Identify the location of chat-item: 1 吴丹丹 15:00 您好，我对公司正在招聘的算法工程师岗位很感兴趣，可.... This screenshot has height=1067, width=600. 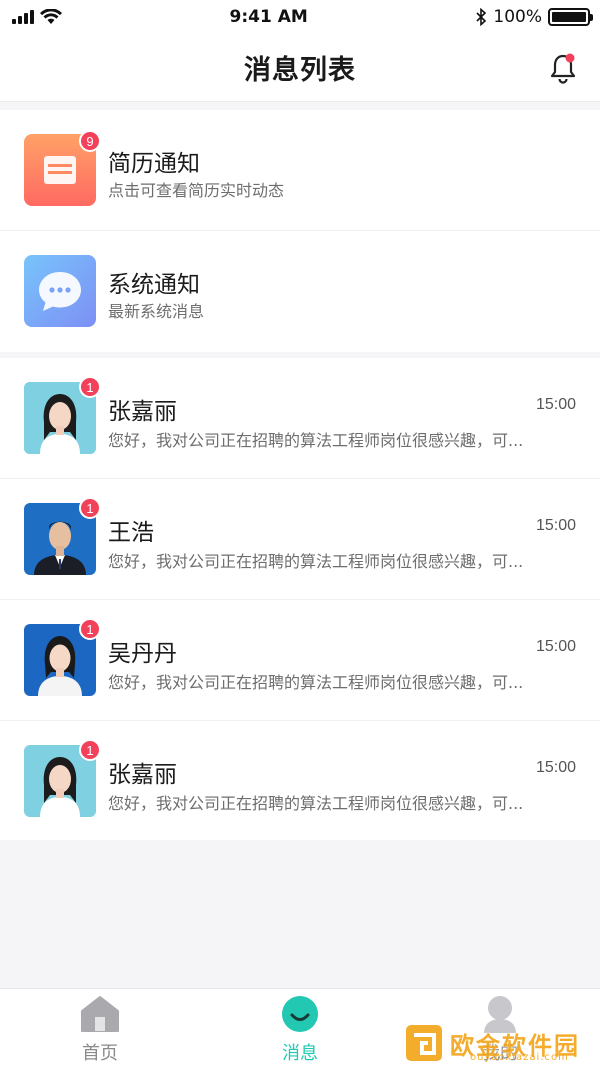
(300, 660).